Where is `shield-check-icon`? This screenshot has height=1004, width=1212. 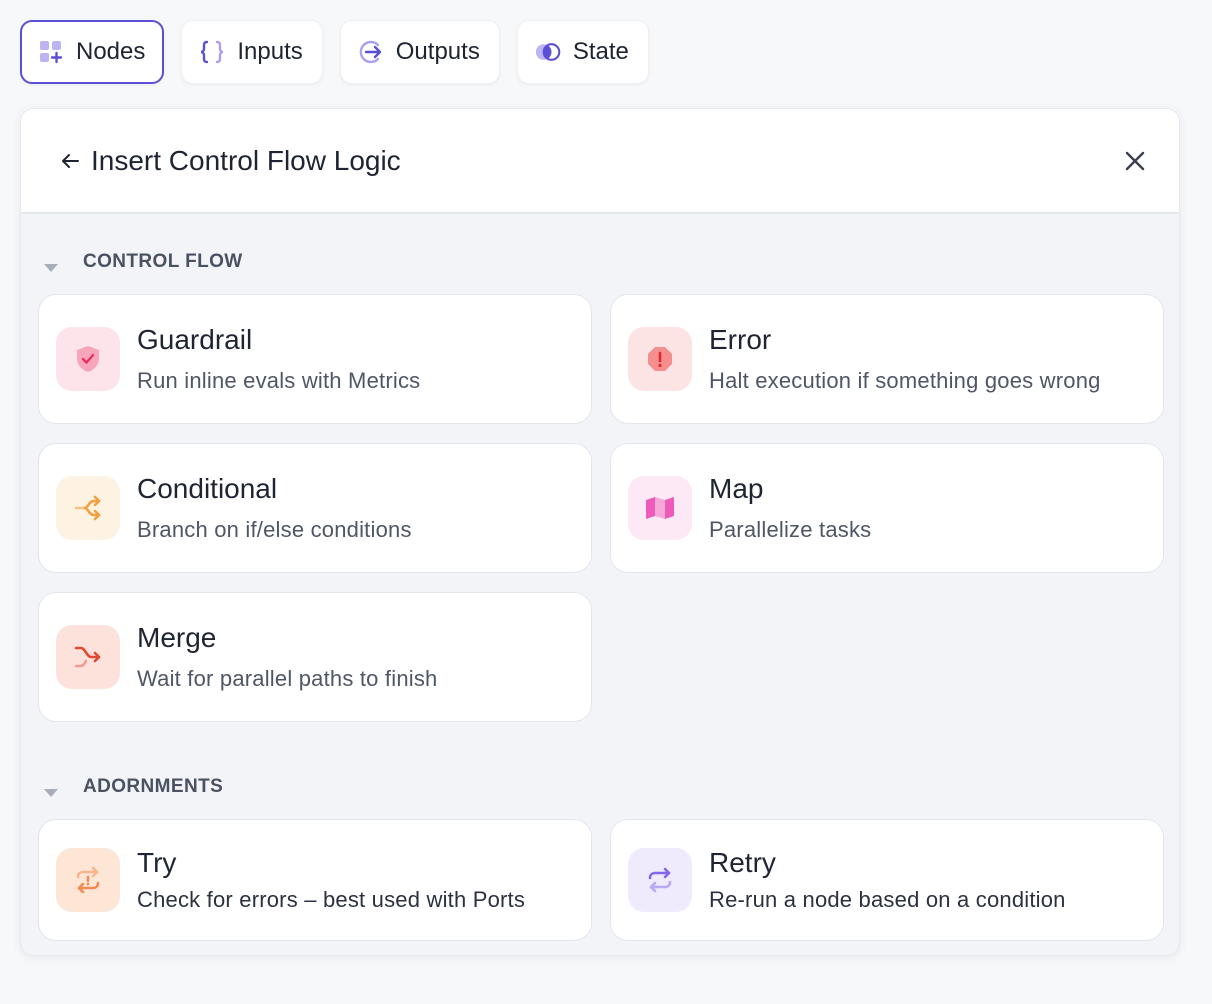 shield-check-icon is located at coordinates (88, 359).